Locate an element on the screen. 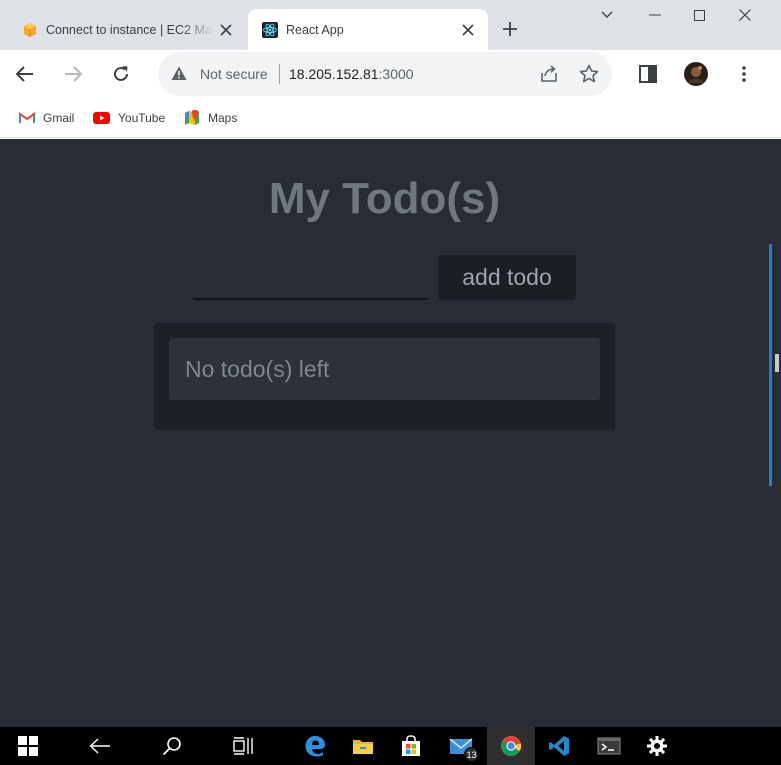 Image resolution: width=781 pixels, height=765 pixels. youtube-icon is located at coordinates (101, 118).